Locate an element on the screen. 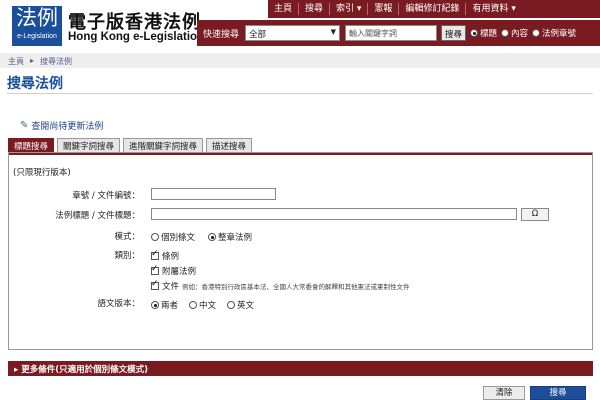 The image size is (600, 400). radio-title-icon is located at coordinates (474, 33).